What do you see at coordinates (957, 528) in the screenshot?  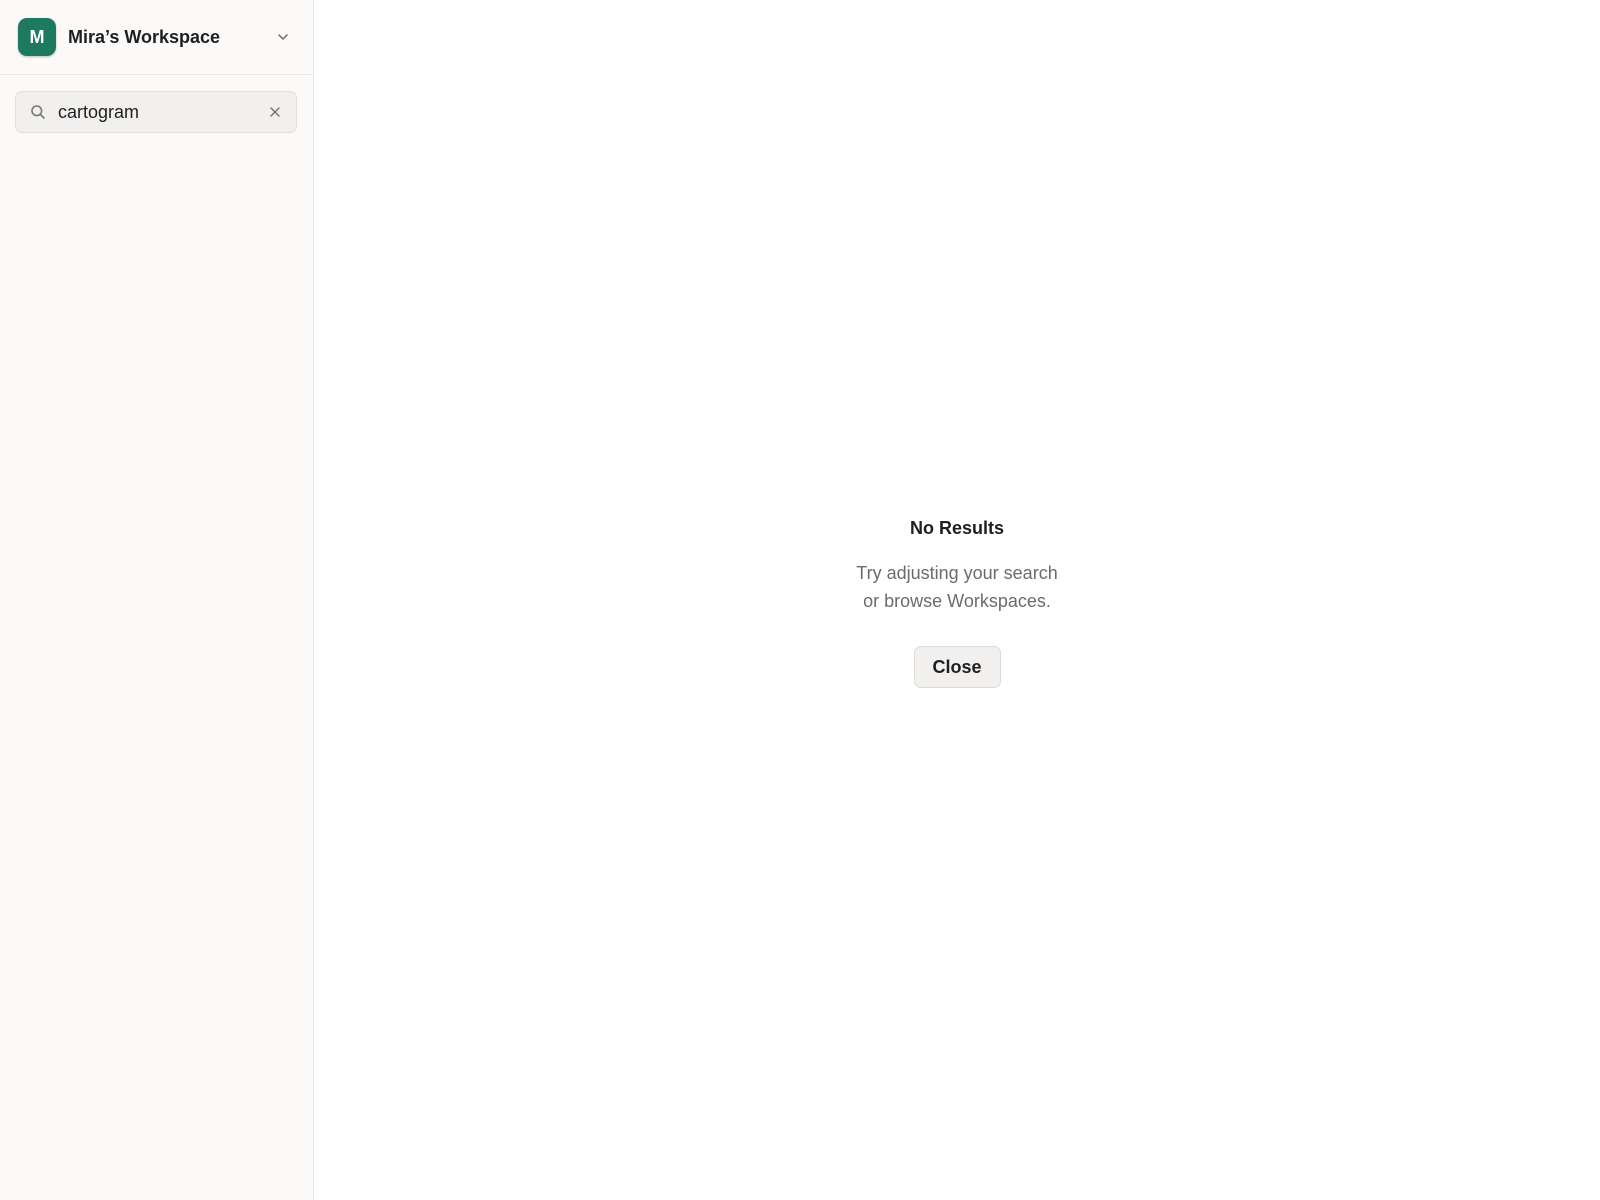 I see `empty-state-title: No Results` at bounding box center [957, 528].